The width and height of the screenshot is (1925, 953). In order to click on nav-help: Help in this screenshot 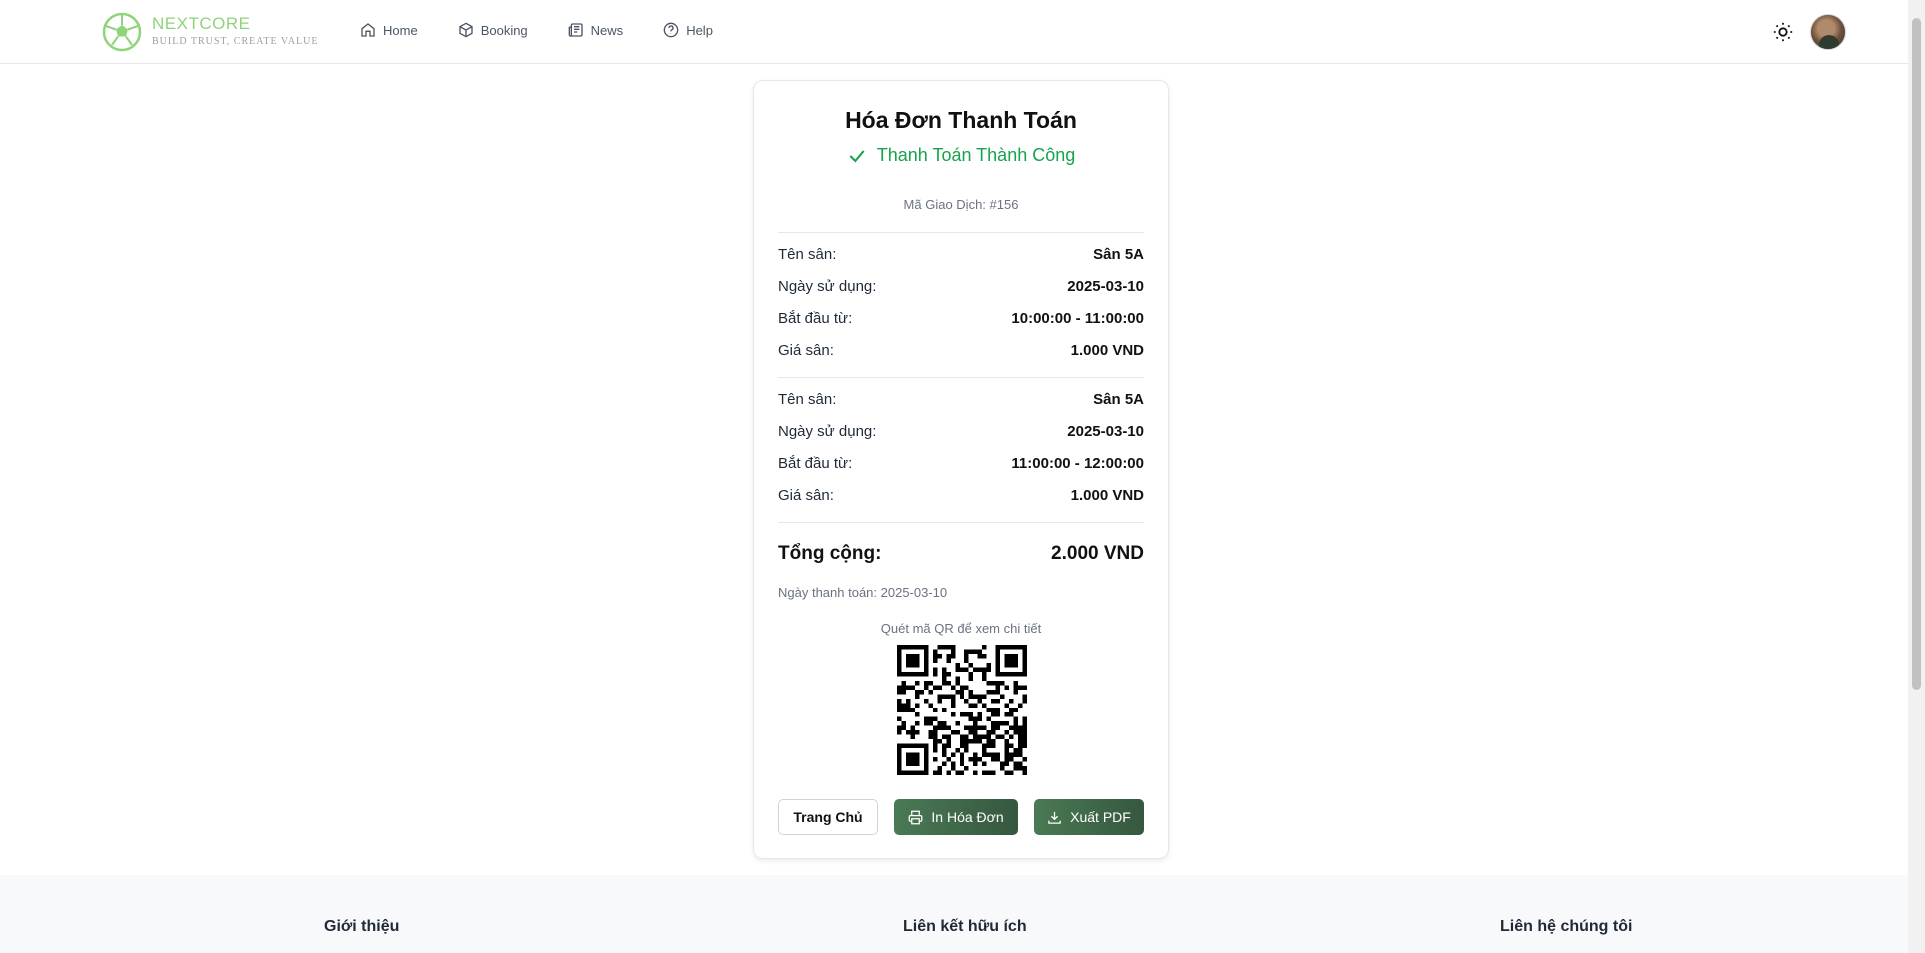, I will do `click(688, 30)`.